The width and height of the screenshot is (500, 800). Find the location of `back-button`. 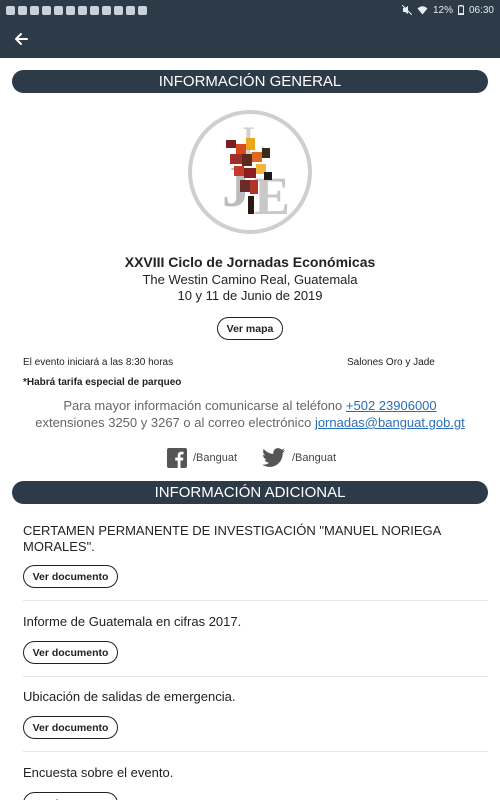

back-button is located at coordinates (21, 39).